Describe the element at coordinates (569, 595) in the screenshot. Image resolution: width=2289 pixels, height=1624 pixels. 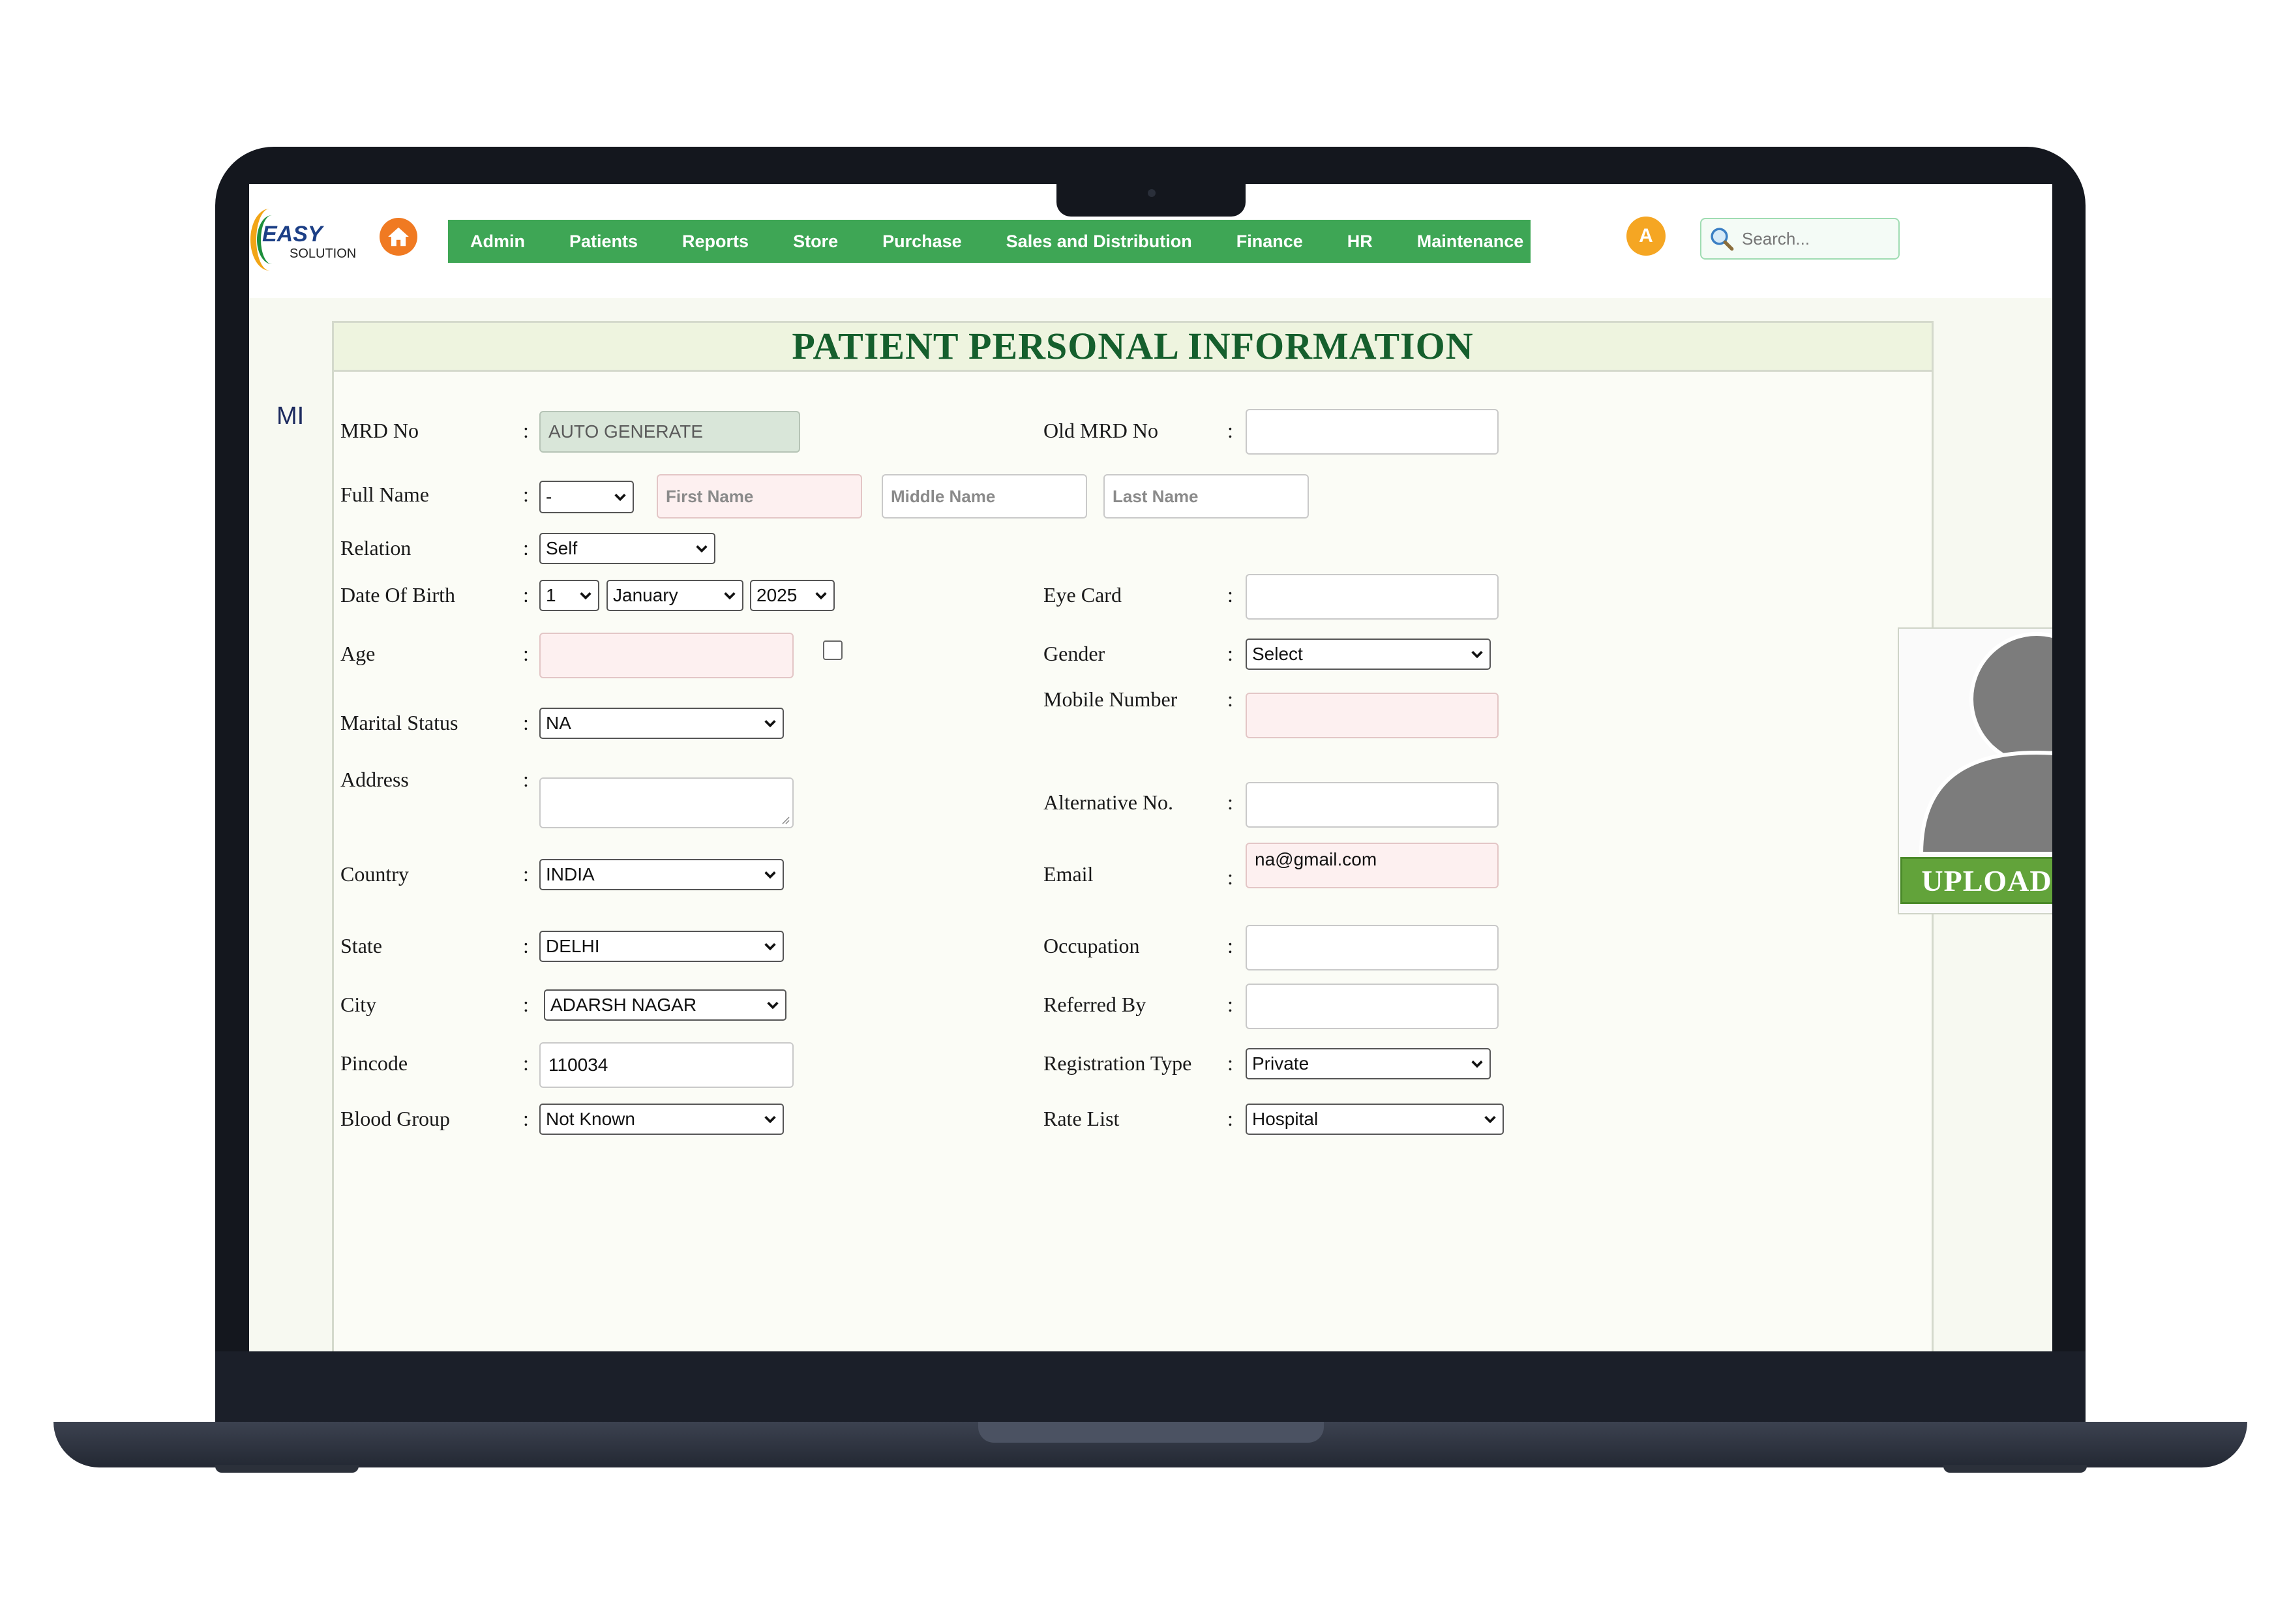
I see `dob-day-select: 1` at that location.